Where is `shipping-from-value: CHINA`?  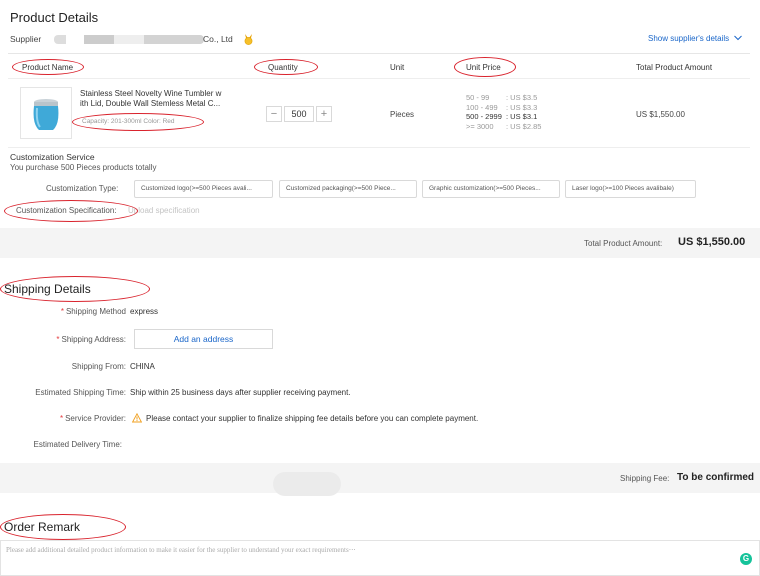 shipping-from-value: CHINA is located at coordinates (142, 366).